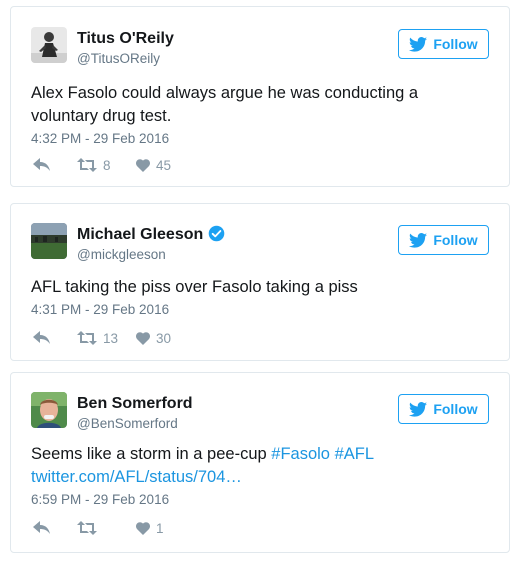  Describe the element at coordinates (125, 39) in the screenshot. I see `display-name: Titus O'Reily` at that location.